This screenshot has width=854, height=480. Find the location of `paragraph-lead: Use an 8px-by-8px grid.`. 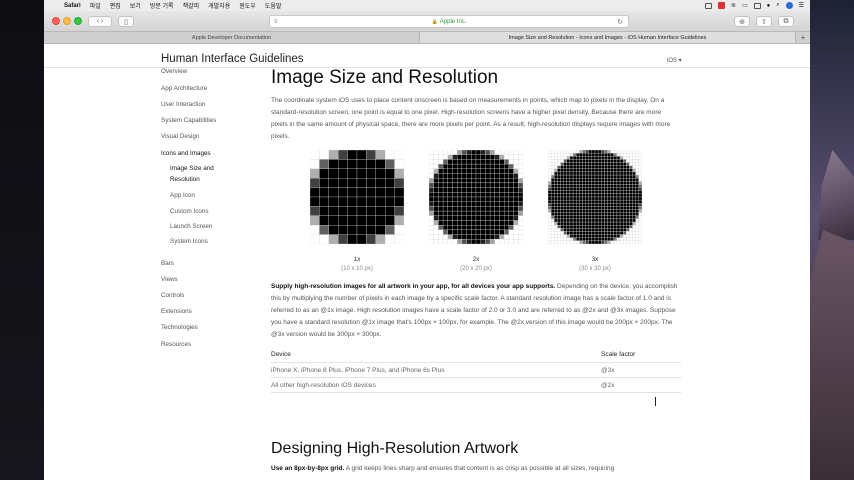

paragraph-lead: Use an 8px-by-8px grid. is located at coordinates (308, 468).